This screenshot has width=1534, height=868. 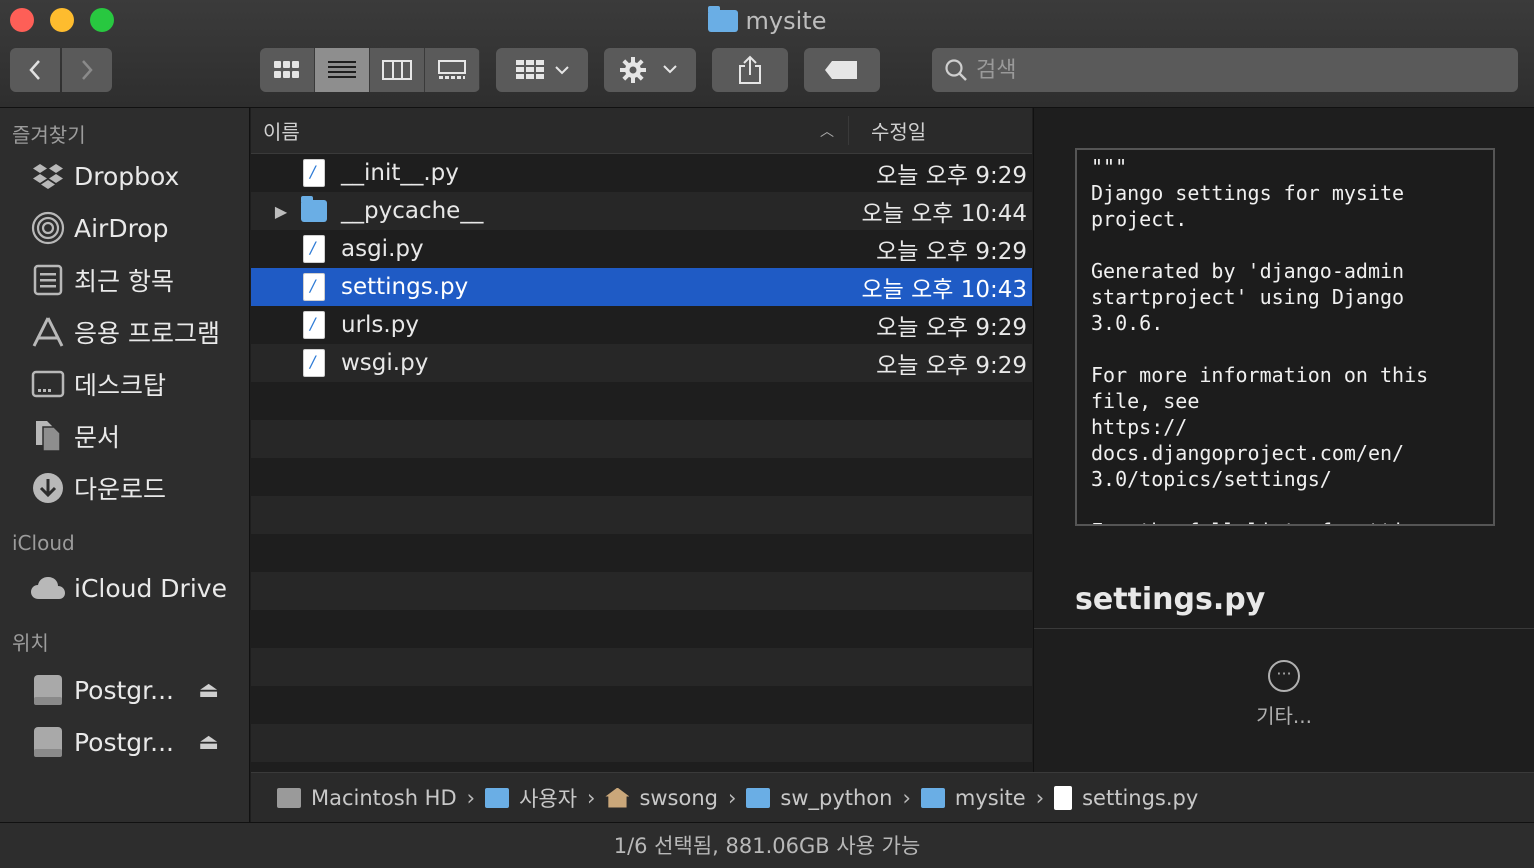 I want to click on gallery-icon, so click(x=452, y=69).